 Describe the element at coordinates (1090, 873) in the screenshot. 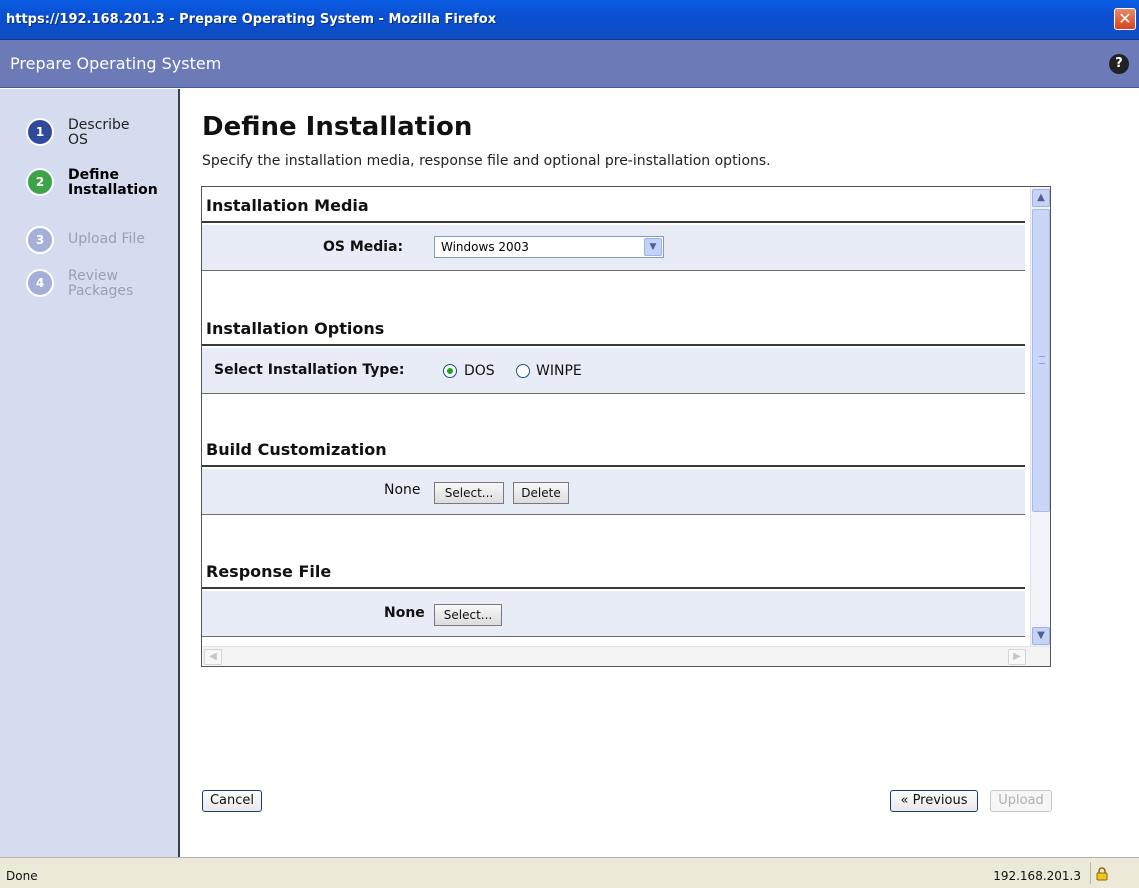

I see `statusbar-divider` at that location.